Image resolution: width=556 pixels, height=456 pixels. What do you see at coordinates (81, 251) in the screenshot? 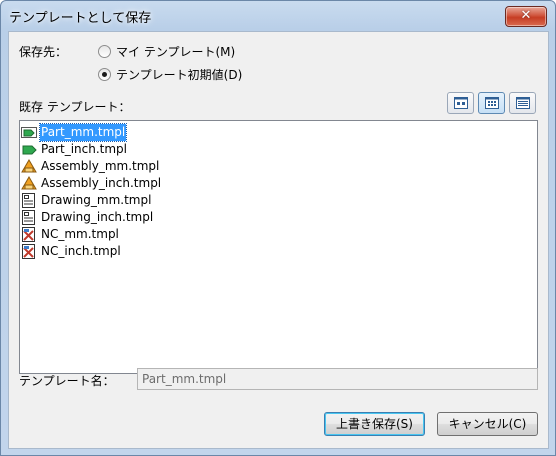
I see `list-item-name: NC_inch.tmpl` at bounding box center [81, 251].